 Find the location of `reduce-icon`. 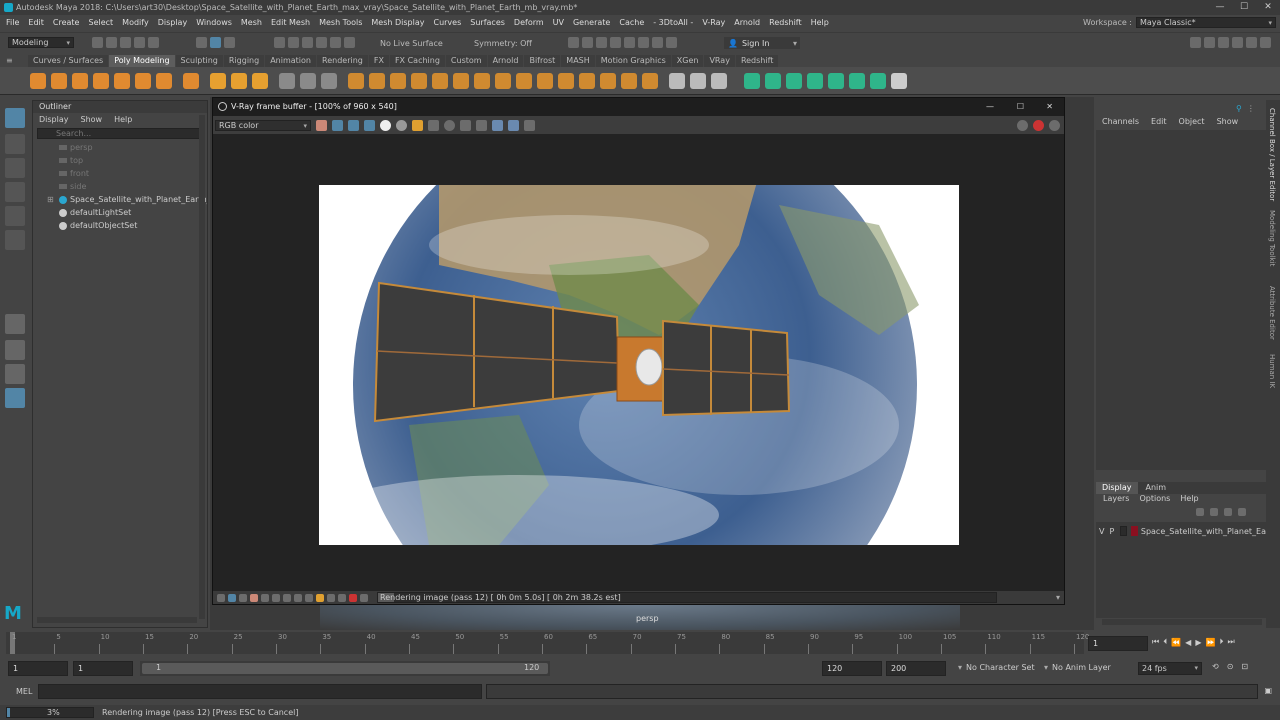

reduce-icon is located at coordinates (503, 80).